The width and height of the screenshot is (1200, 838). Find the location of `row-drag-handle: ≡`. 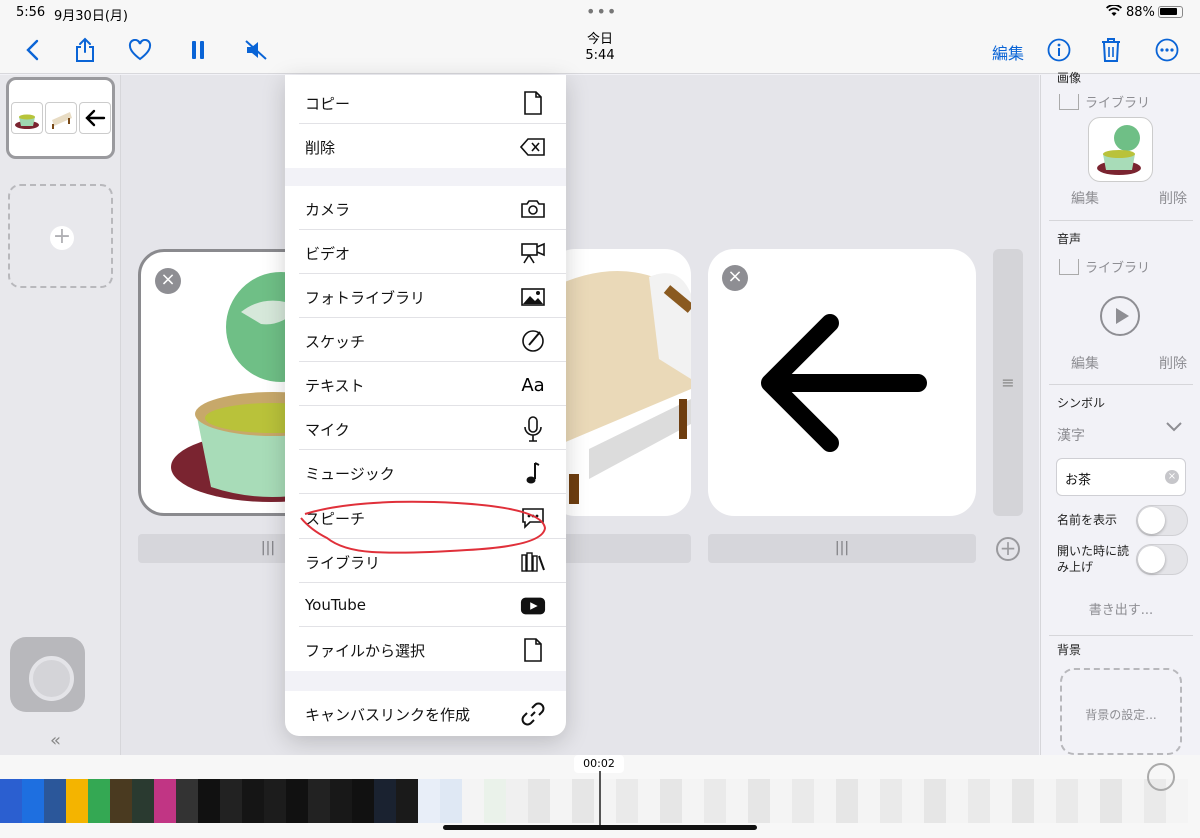

row-drag-handle: ≡ is located at coordinates (1008, 382).